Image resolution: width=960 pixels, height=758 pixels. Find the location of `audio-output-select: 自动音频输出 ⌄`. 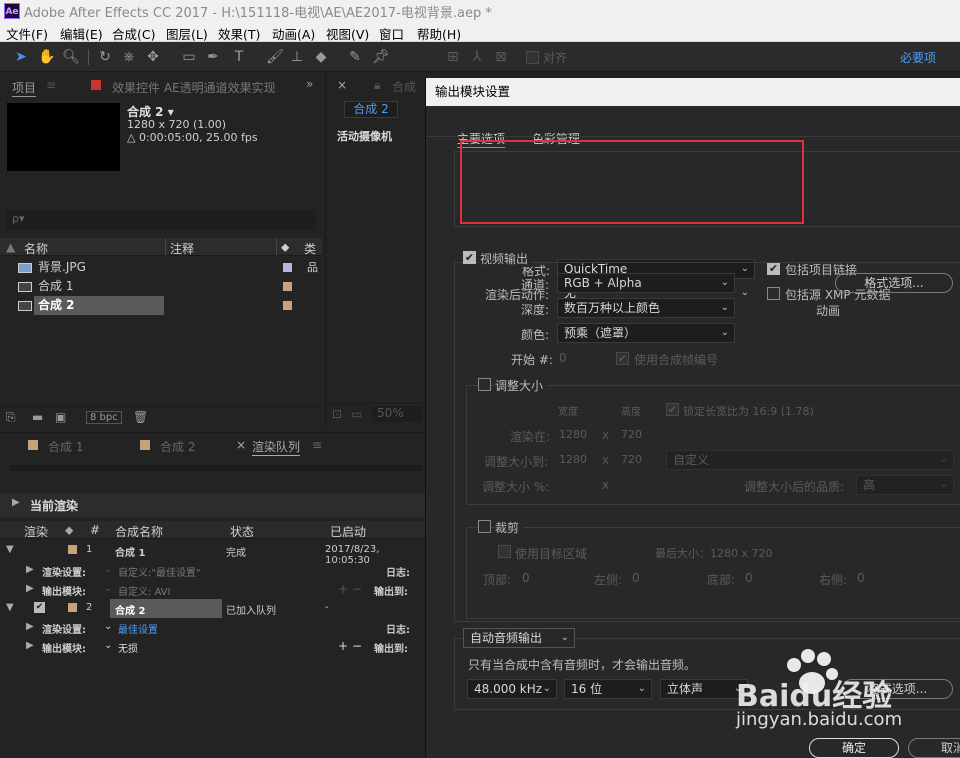

audio-output-select: 自动音频输出 ⌄ is located at coordinates (519, 638).